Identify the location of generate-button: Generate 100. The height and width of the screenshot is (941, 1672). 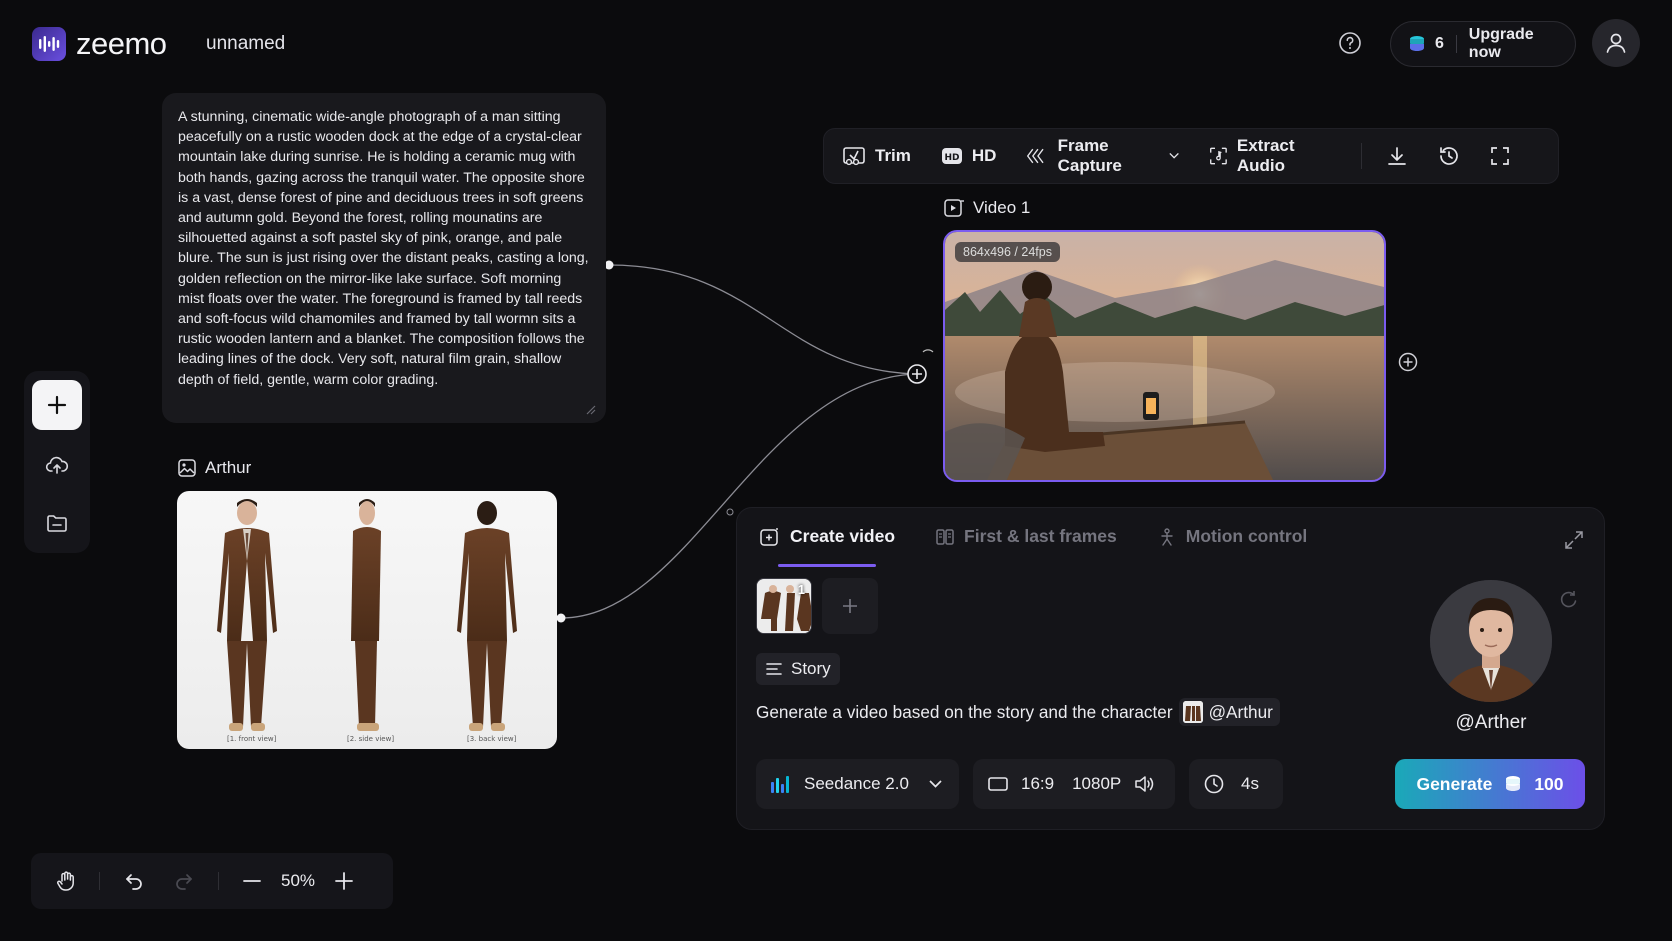
(1490, 784).